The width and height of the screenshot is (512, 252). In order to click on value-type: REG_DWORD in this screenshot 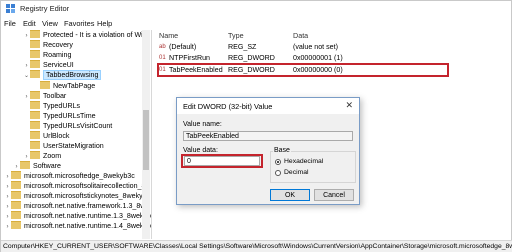, I will do `click(251, 58)`.